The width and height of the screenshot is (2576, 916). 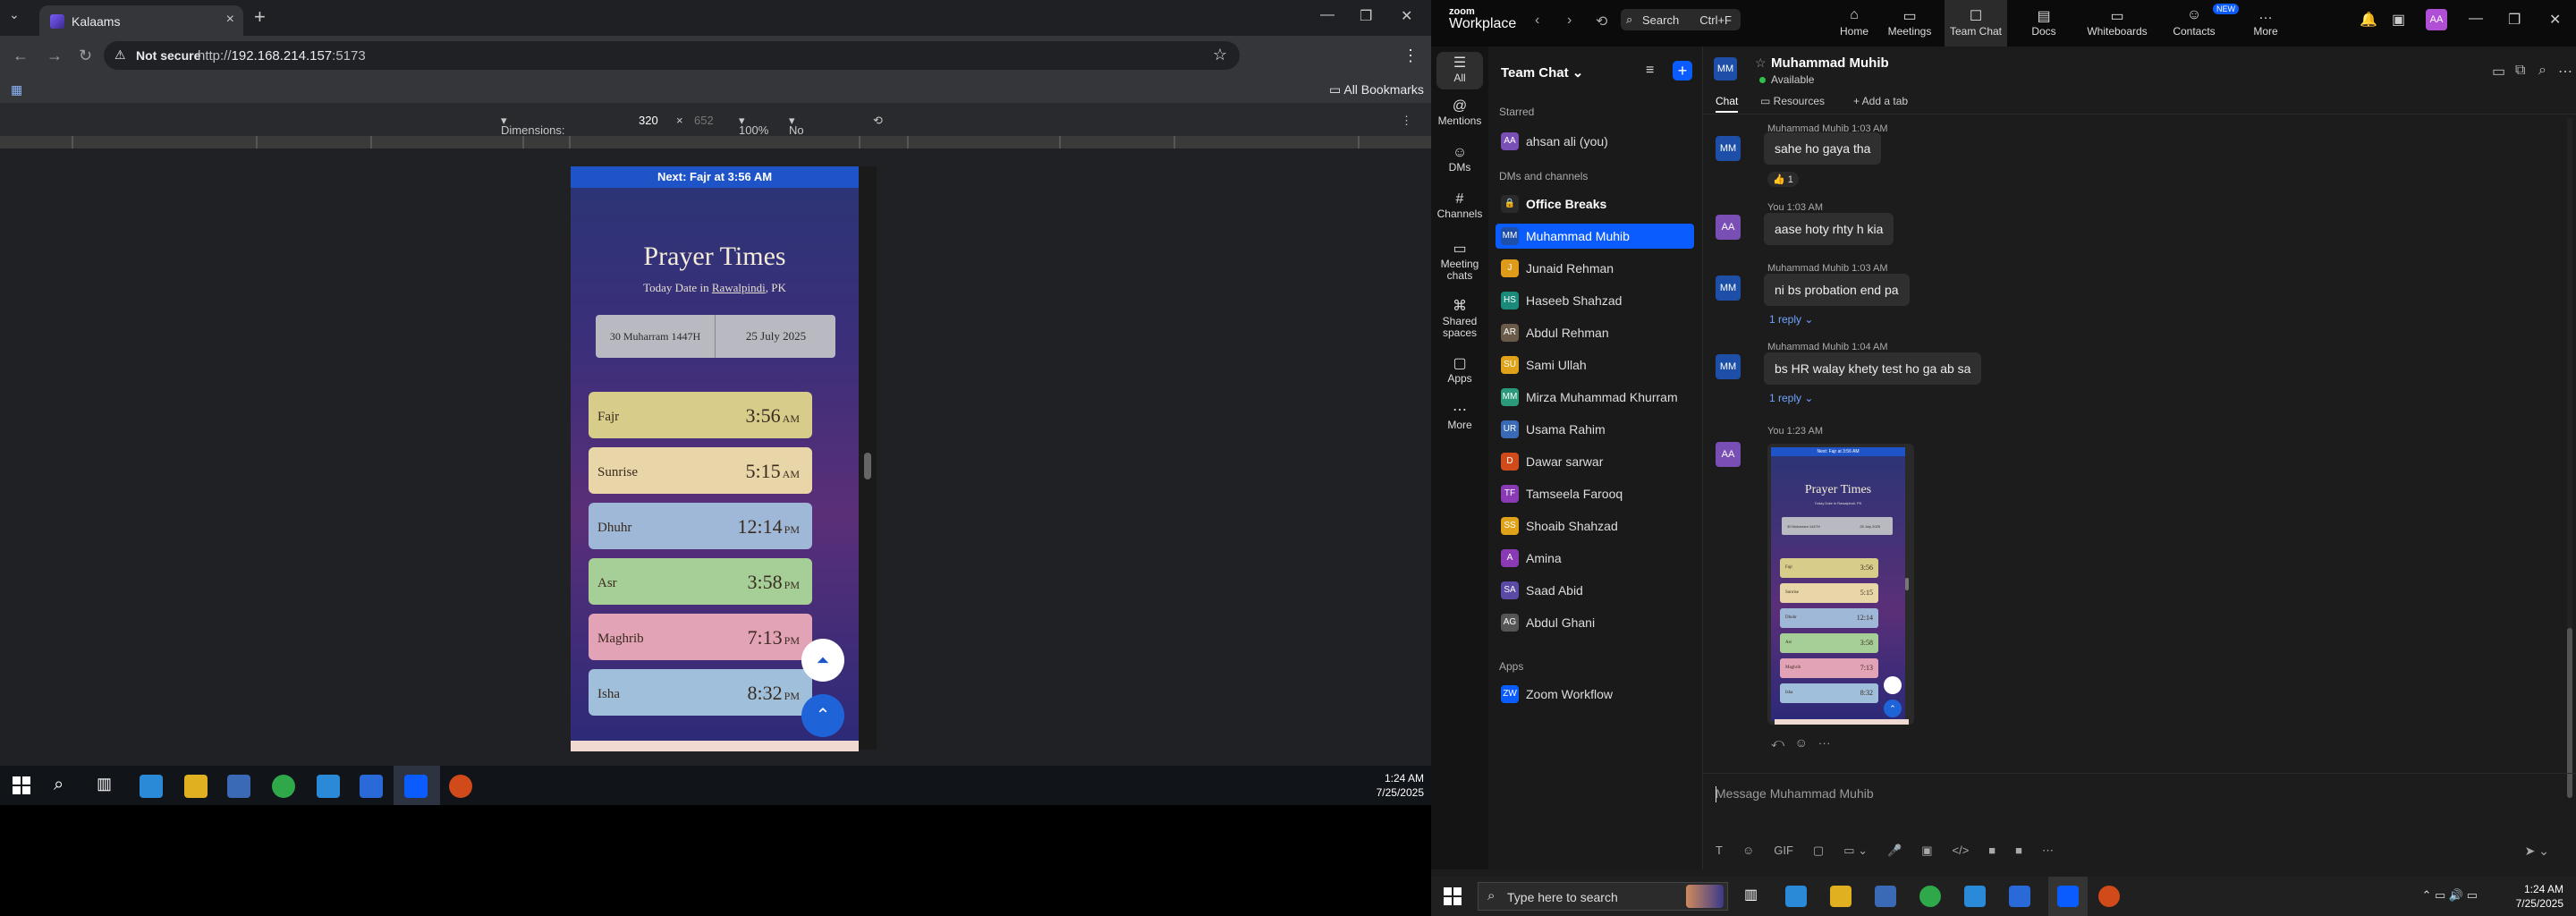 I want to click on vscode-icon, so click(x=371, y=786).